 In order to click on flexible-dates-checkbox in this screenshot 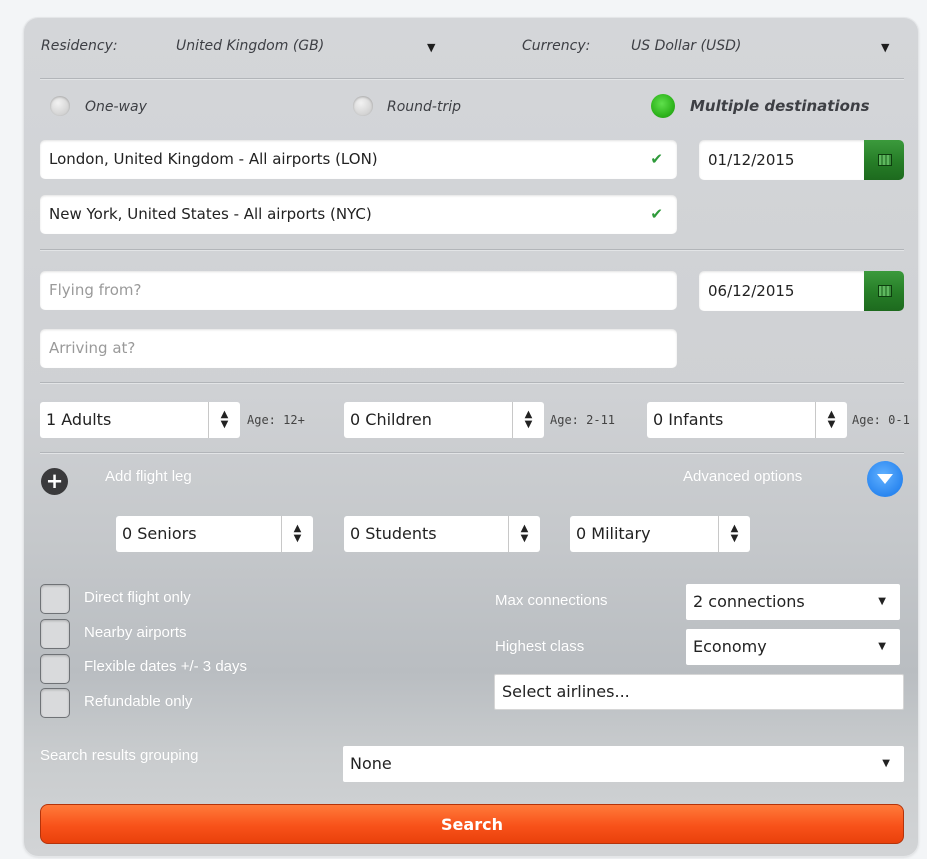, I will do `click(55, 669)`.